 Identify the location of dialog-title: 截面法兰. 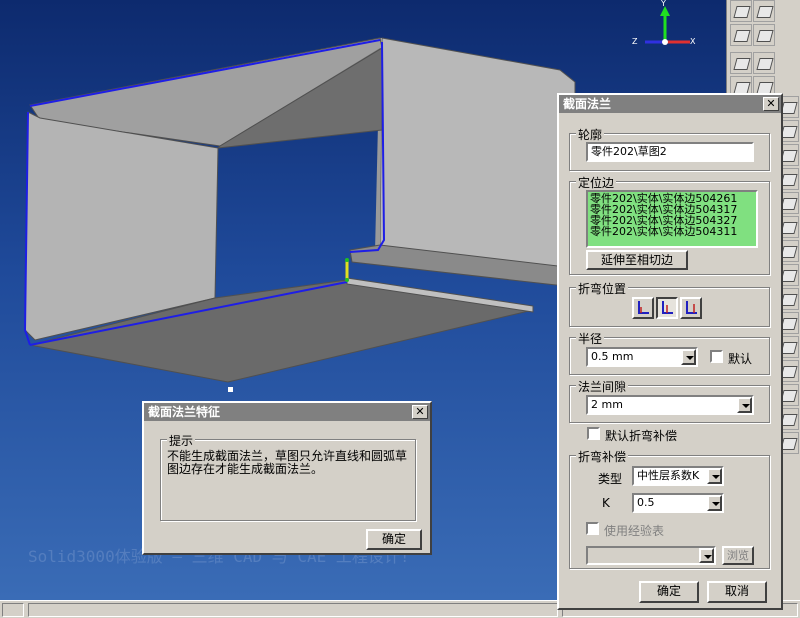
(587, 104).